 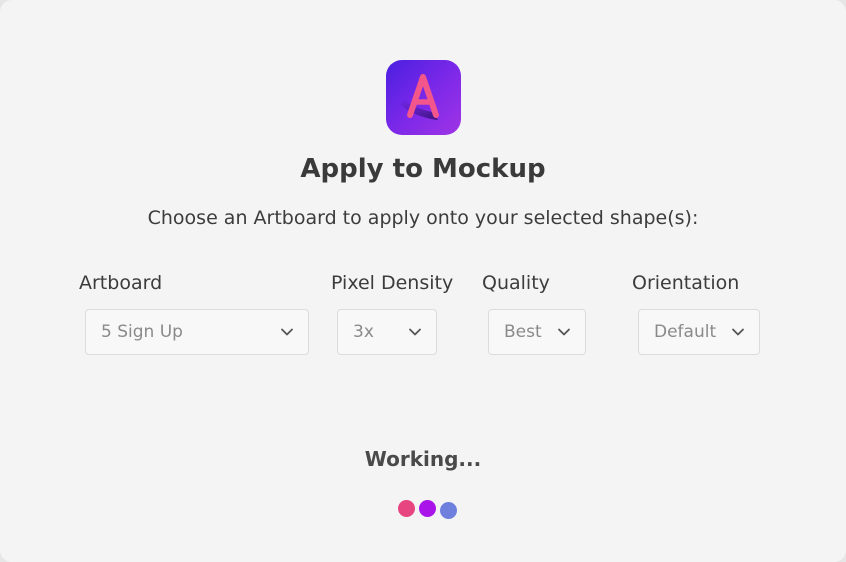 What do you see at coordinates (423, 97) in the screenshot?
I see `anima-logo-icon` at bounding box center [423, 97].